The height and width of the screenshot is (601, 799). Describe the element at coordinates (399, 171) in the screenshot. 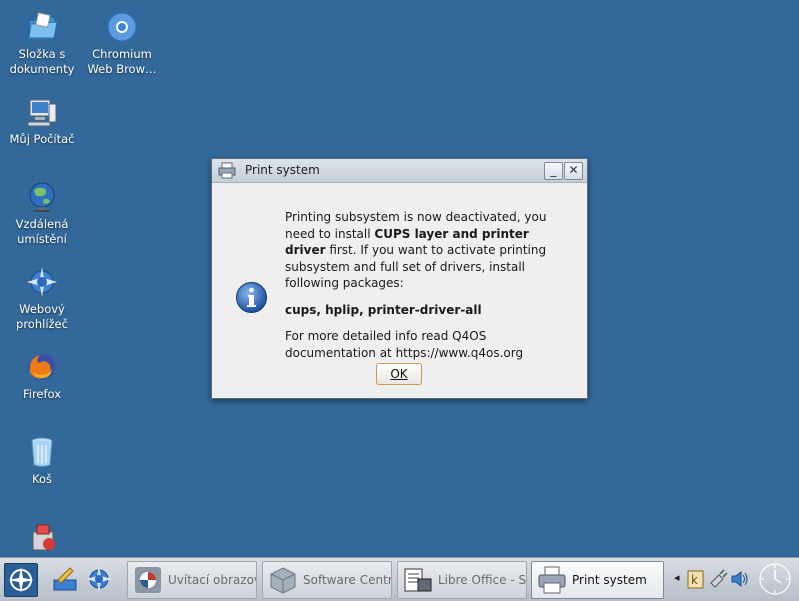

I see `dialog-titlebar: Print system _ ✕` at that location.